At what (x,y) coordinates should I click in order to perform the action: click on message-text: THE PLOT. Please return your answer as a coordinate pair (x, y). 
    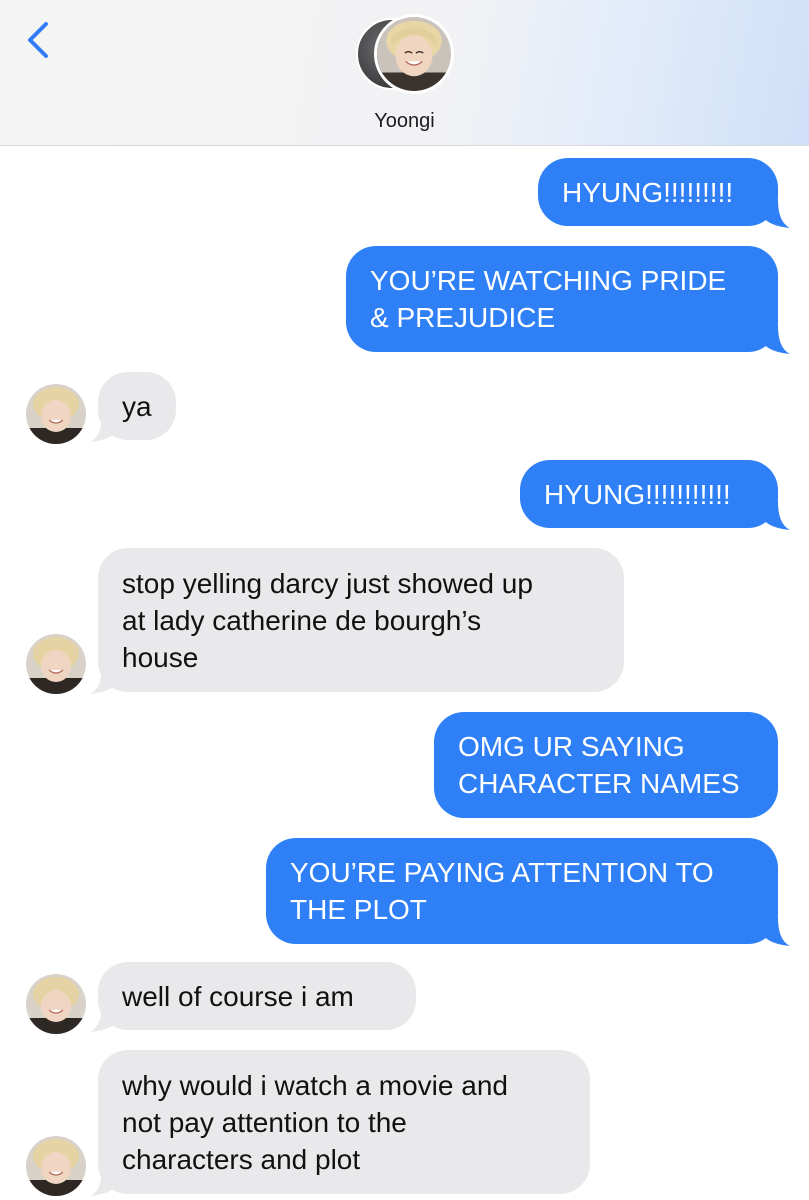
    Looking at the image, I should click on (358, 909).